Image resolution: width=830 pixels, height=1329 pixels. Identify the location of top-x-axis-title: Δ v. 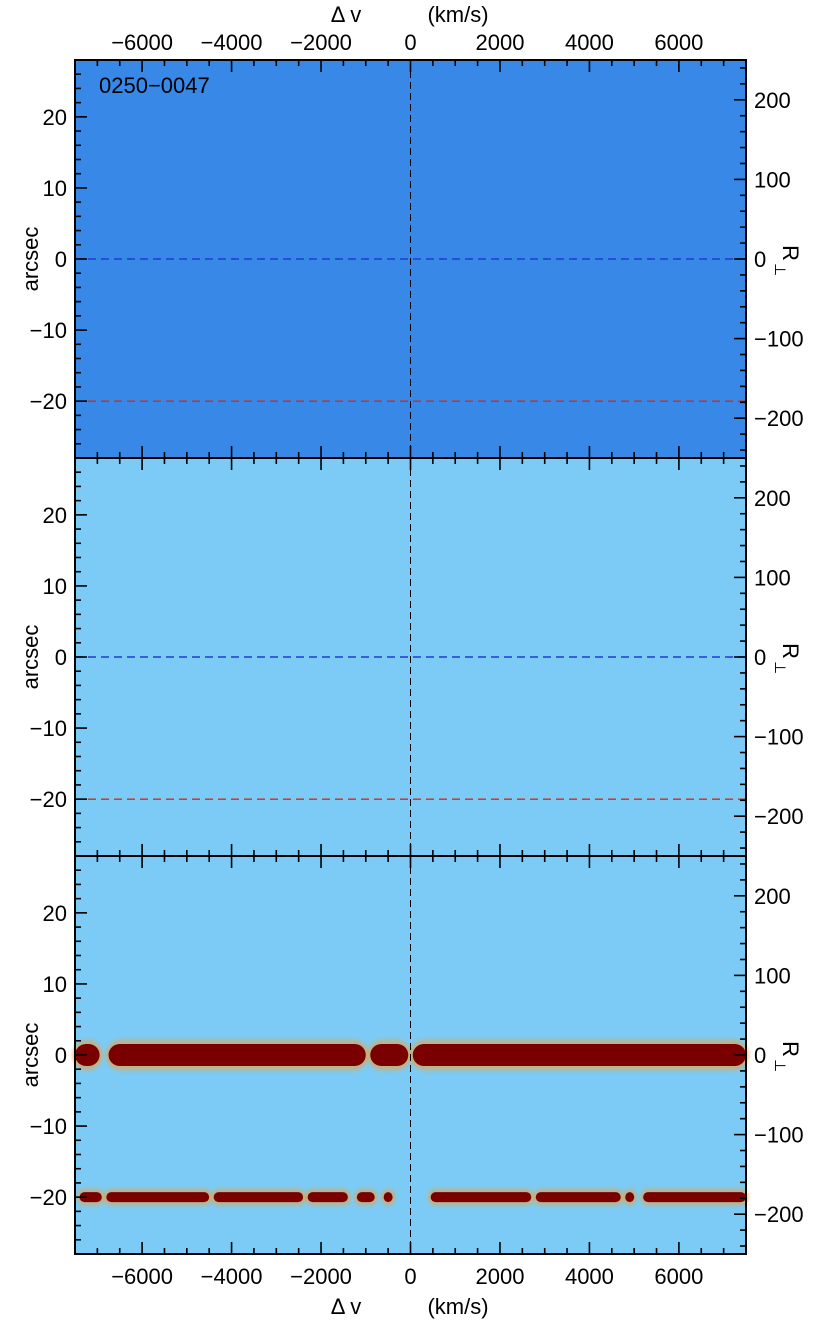
(346, 14).